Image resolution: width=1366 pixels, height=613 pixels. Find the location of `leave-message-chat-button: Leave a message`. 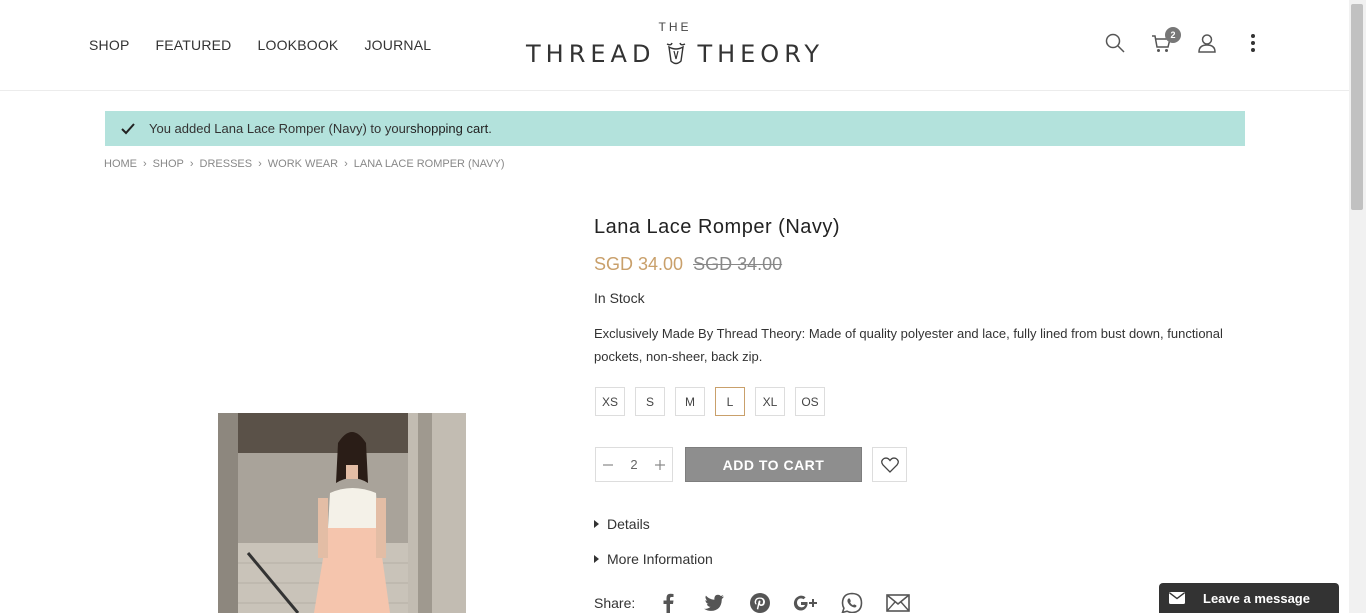

leave-message-chat-button: Leave a message is located at coordinates (1249, 598).